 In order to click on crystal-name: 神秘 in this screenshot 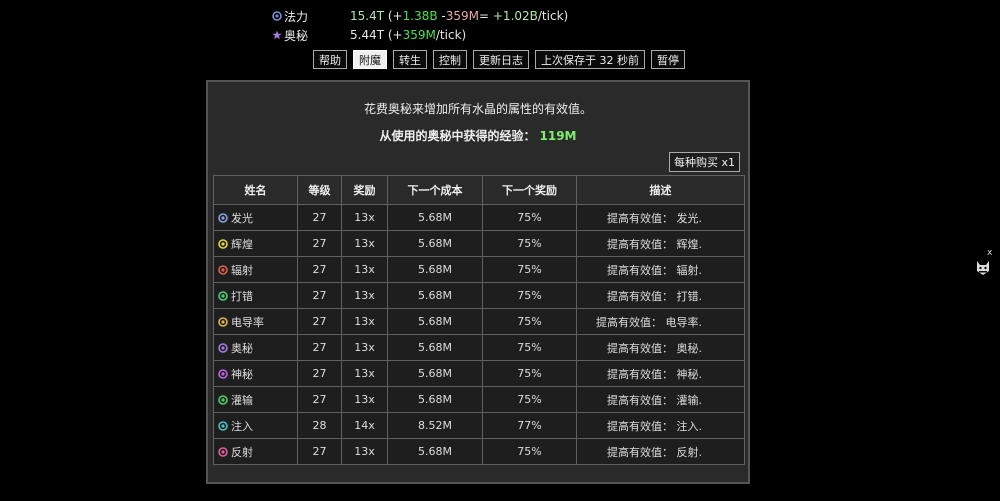, I will do `click(242, 374)`.